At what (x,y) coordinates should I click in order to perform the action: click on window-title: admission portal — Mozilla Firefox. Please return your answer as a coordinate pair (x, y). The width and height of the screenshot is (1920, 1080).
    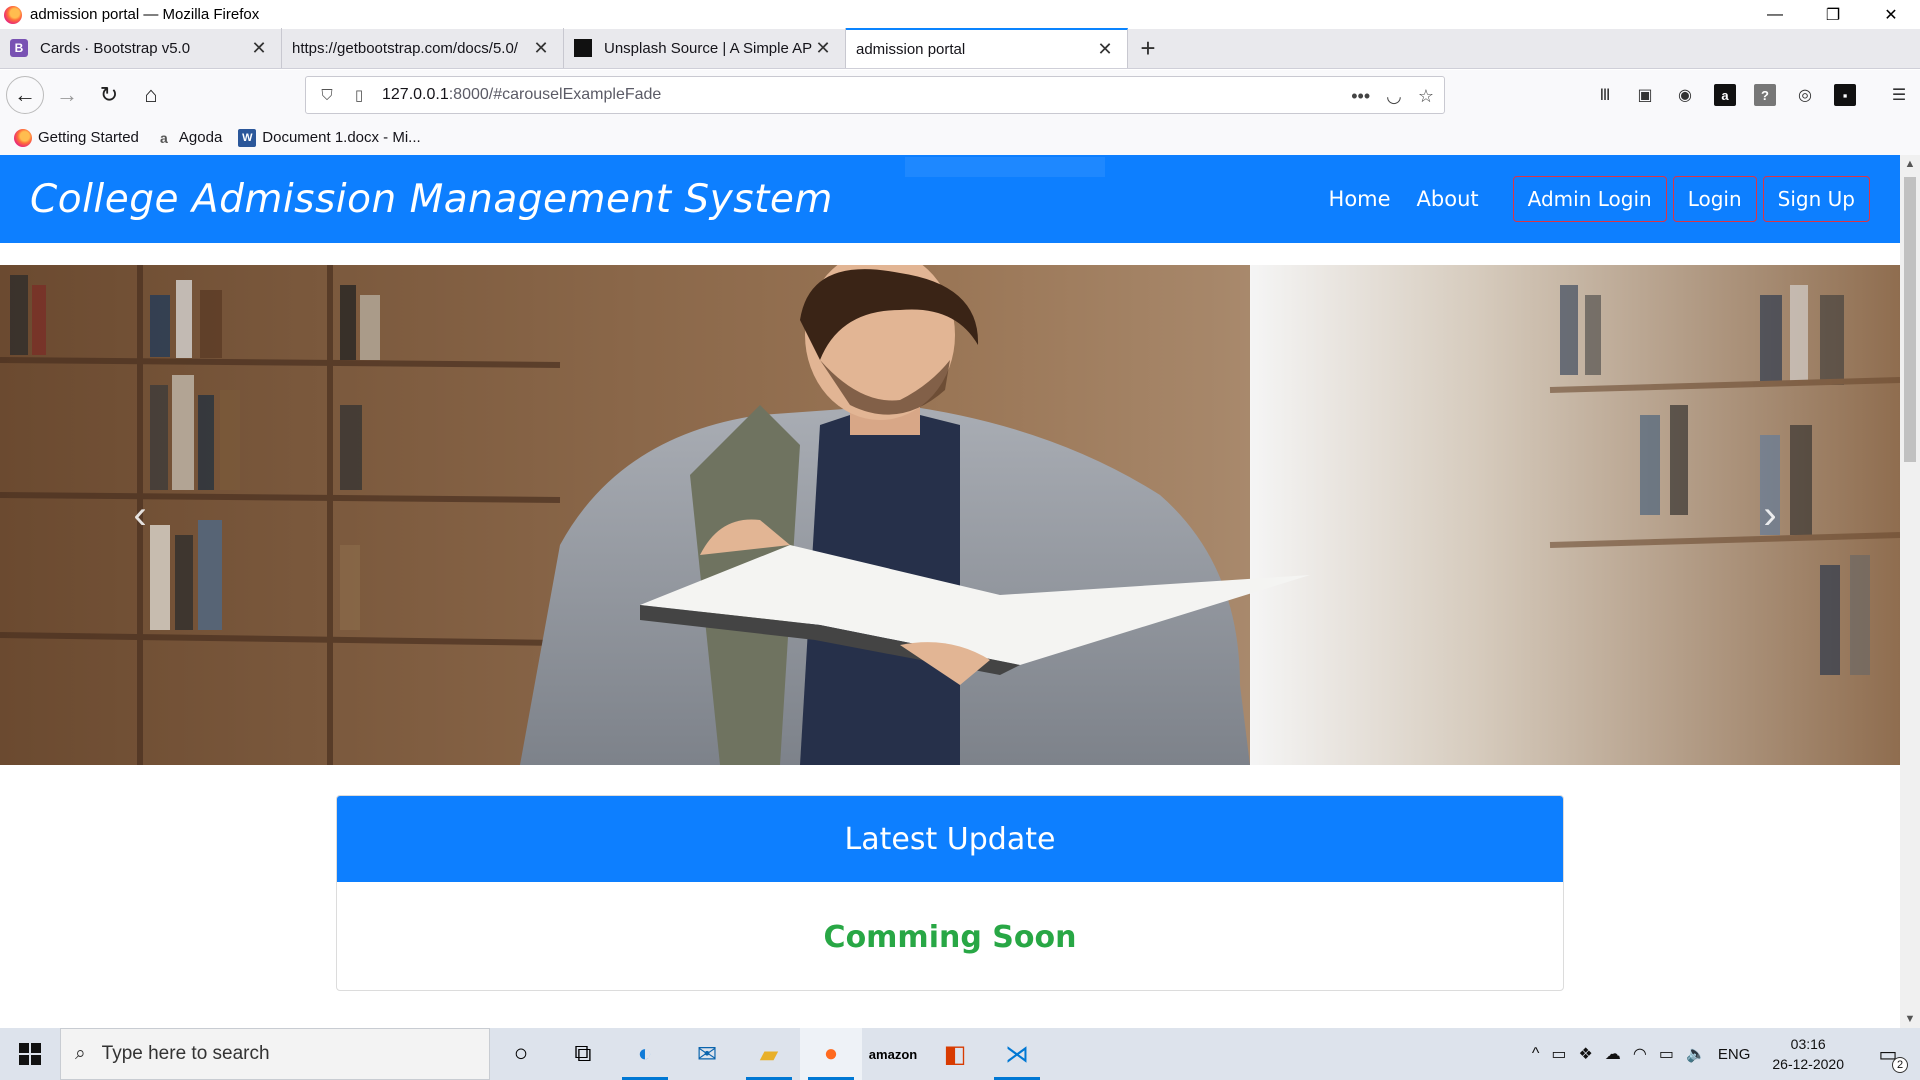
    Looking at the image, I should click on (145, 14).